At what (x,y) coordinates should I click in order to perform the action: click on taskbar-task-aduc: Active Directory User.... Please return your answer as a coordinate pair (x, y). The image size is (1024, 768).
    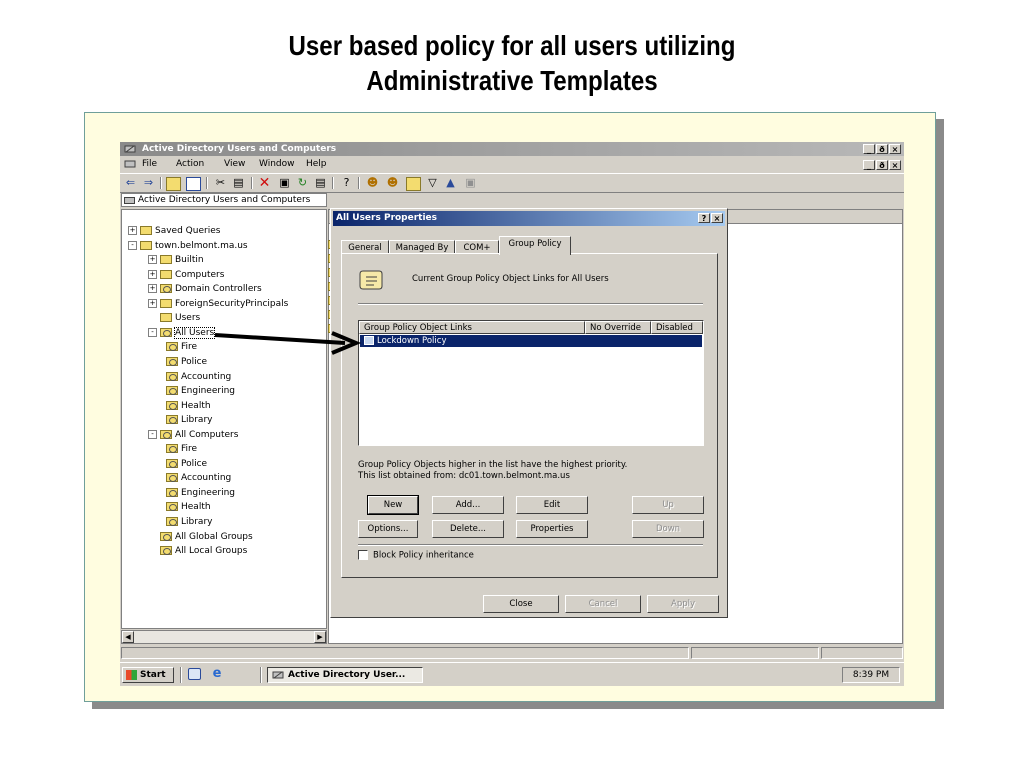
    Looking at the image, I should click on (345, 675).